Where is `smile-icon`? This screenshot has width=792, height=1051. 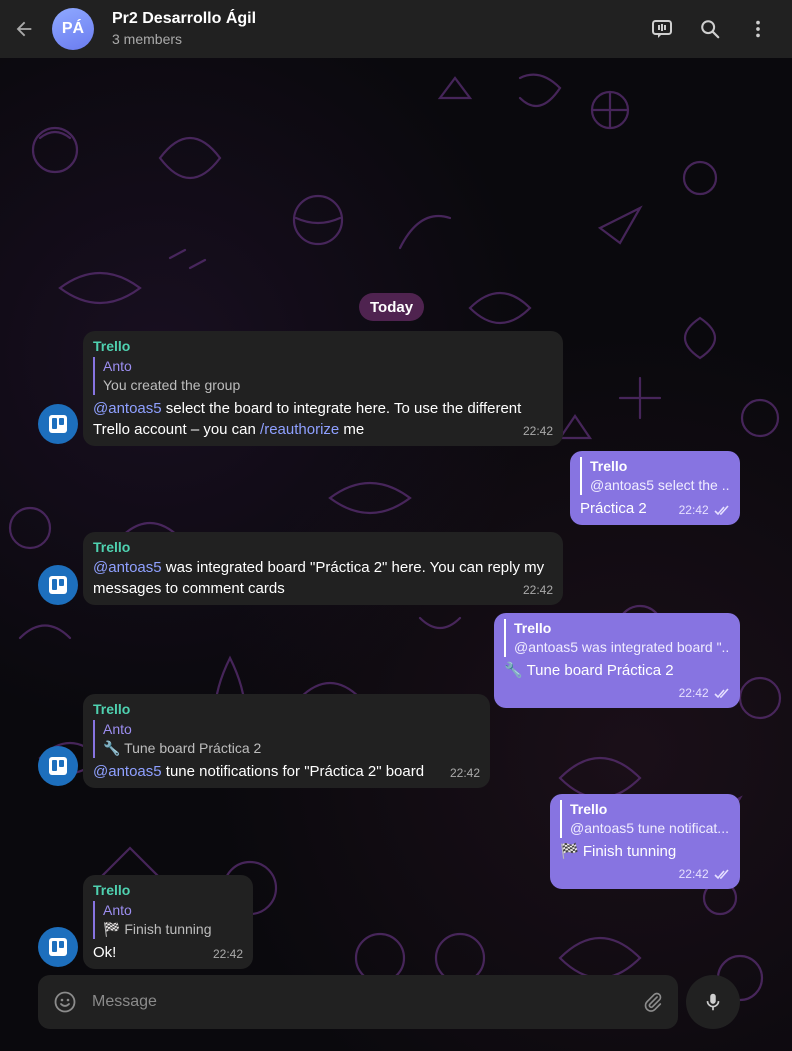 smile-icon is located at coordinates (65, 1002).